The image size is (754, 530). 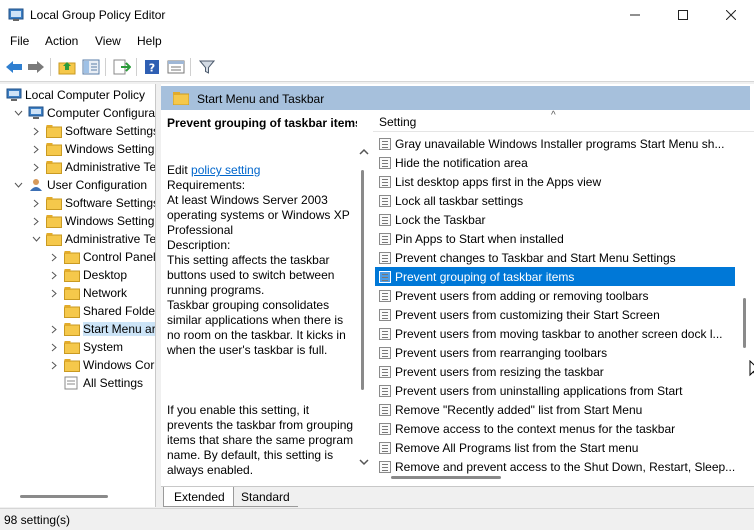 What do you see at coordinates (555, 371) in the screenshot?
I see `setting-row: Prevent users from resizing the taskbar` at bounding box center [555, 371].